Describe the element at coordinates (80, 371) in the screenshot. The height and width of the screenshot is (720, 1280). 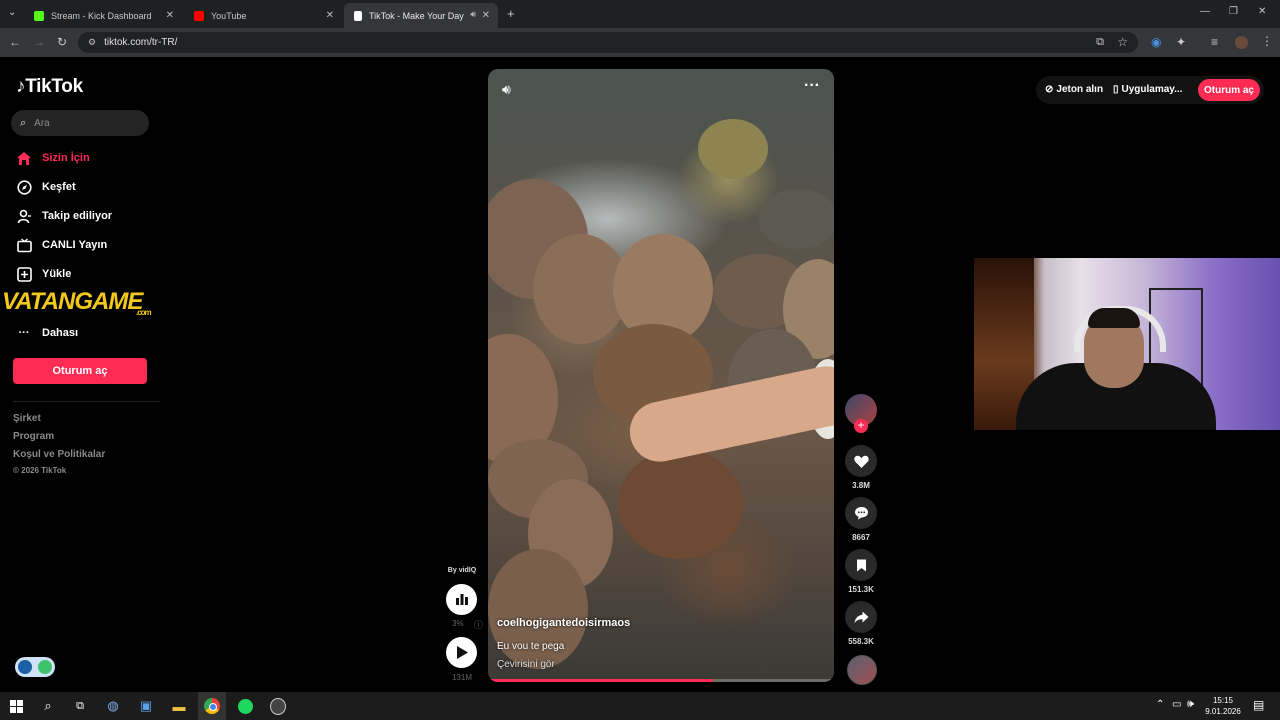
I see `sidebar-login-button: Oturum aç` at that location.